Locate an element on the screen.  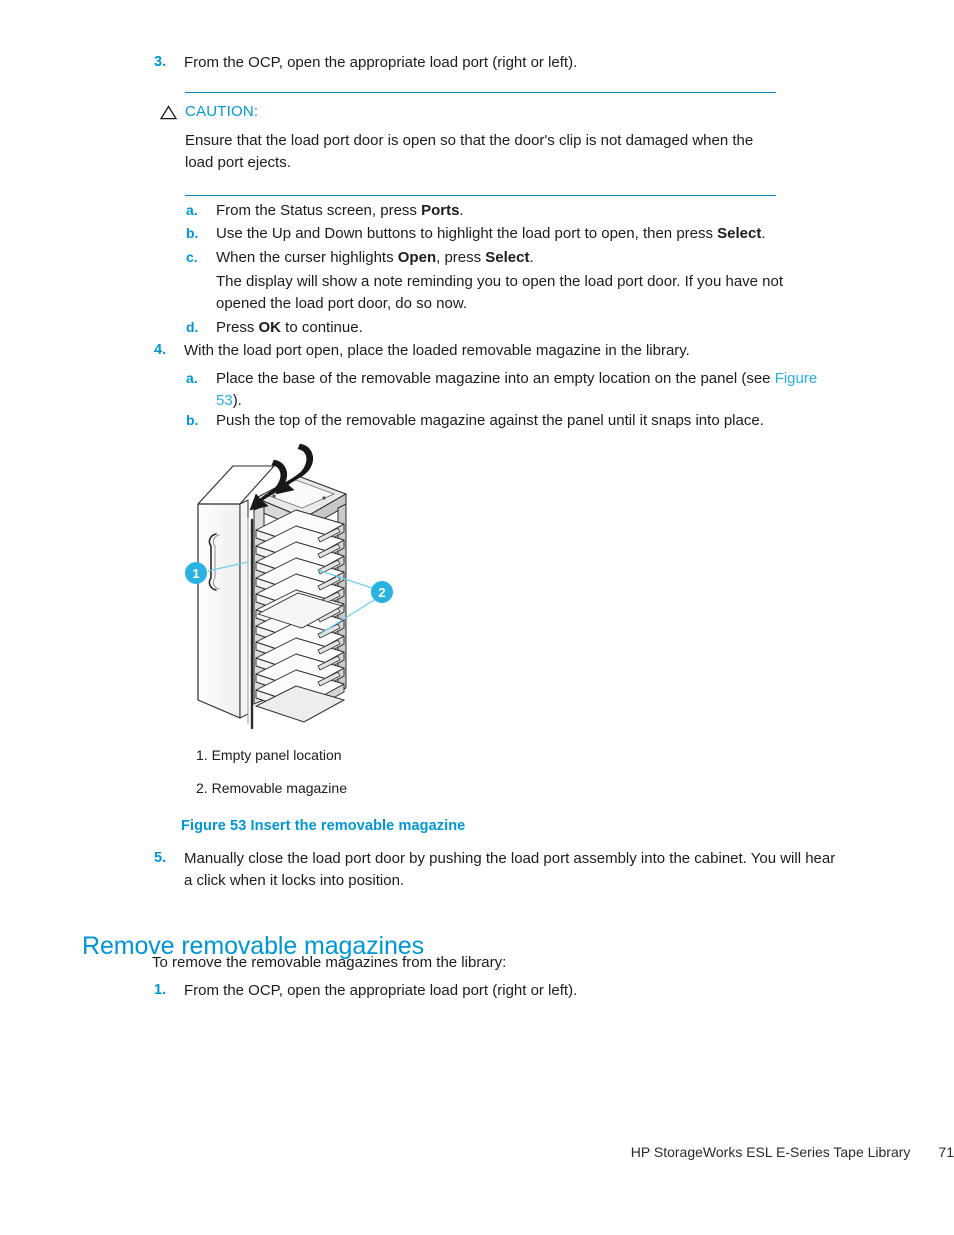
caution-header: CAUTION: is located at coordinates (468, 111).